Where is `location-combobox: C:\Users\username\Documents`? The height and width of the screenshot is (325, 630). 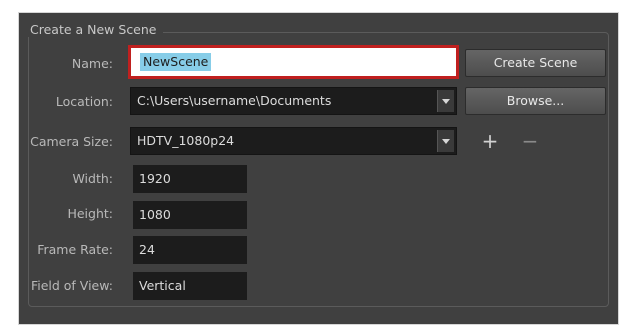
location-combobox: C:\Users\username\Documents is located at coordinates (293, 101).